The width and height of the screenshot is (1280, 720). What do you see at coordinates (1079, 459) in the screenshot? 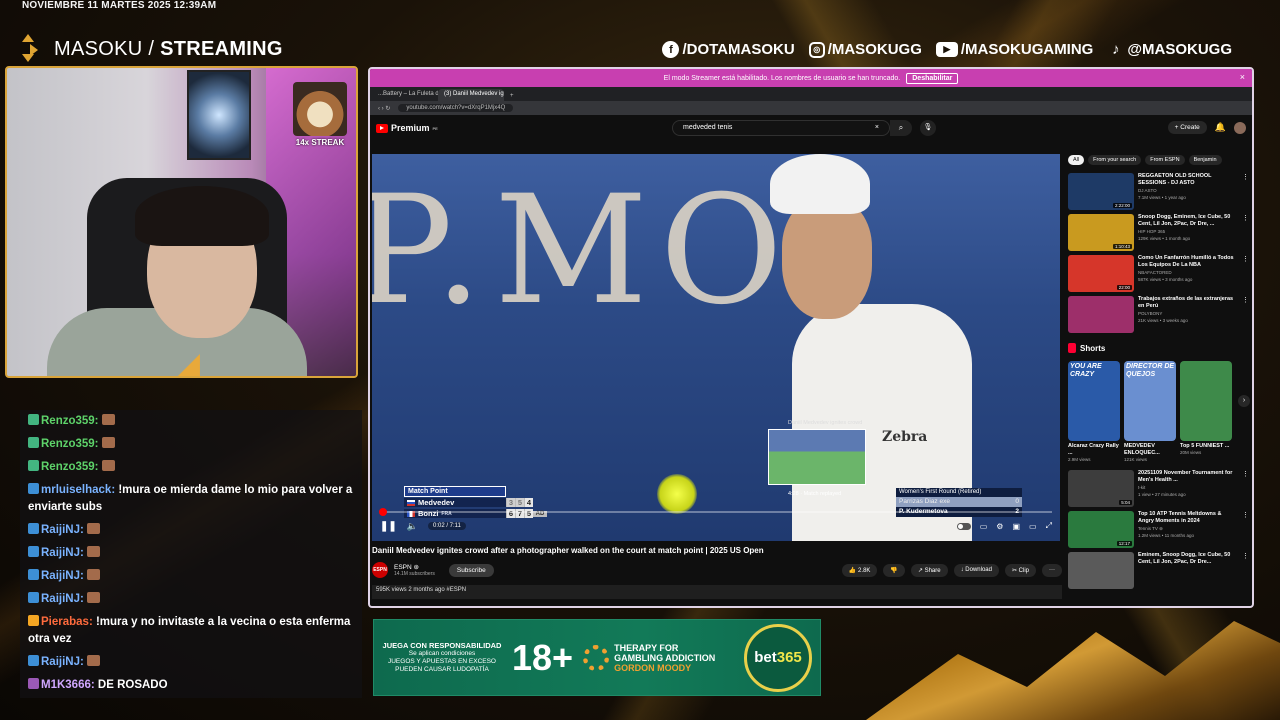
I see `short-views: 2.9M views` at bounding box center [1079, 459].